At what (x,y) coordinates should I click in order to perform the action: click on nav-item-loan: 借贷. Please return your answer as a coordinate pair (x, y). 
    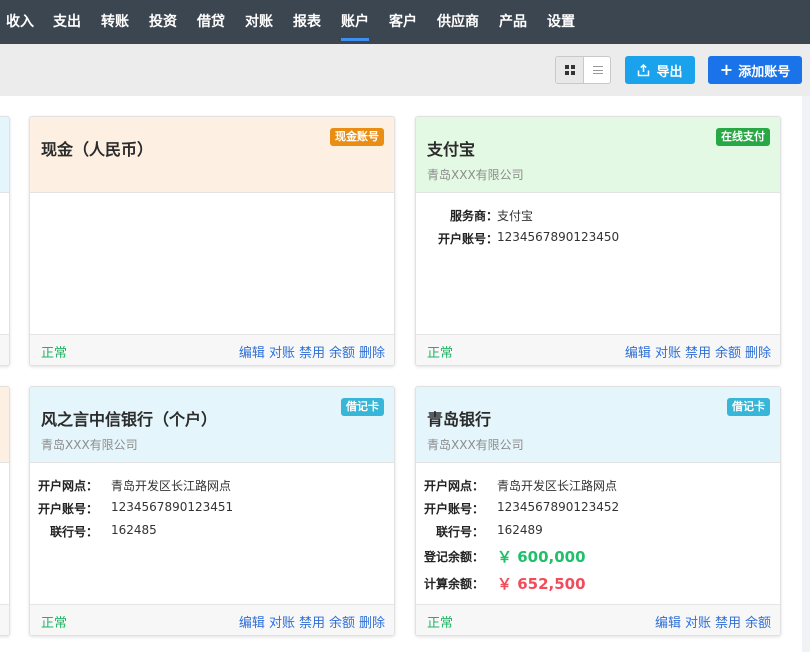
    Looking at the image, I should click on (211, 22).